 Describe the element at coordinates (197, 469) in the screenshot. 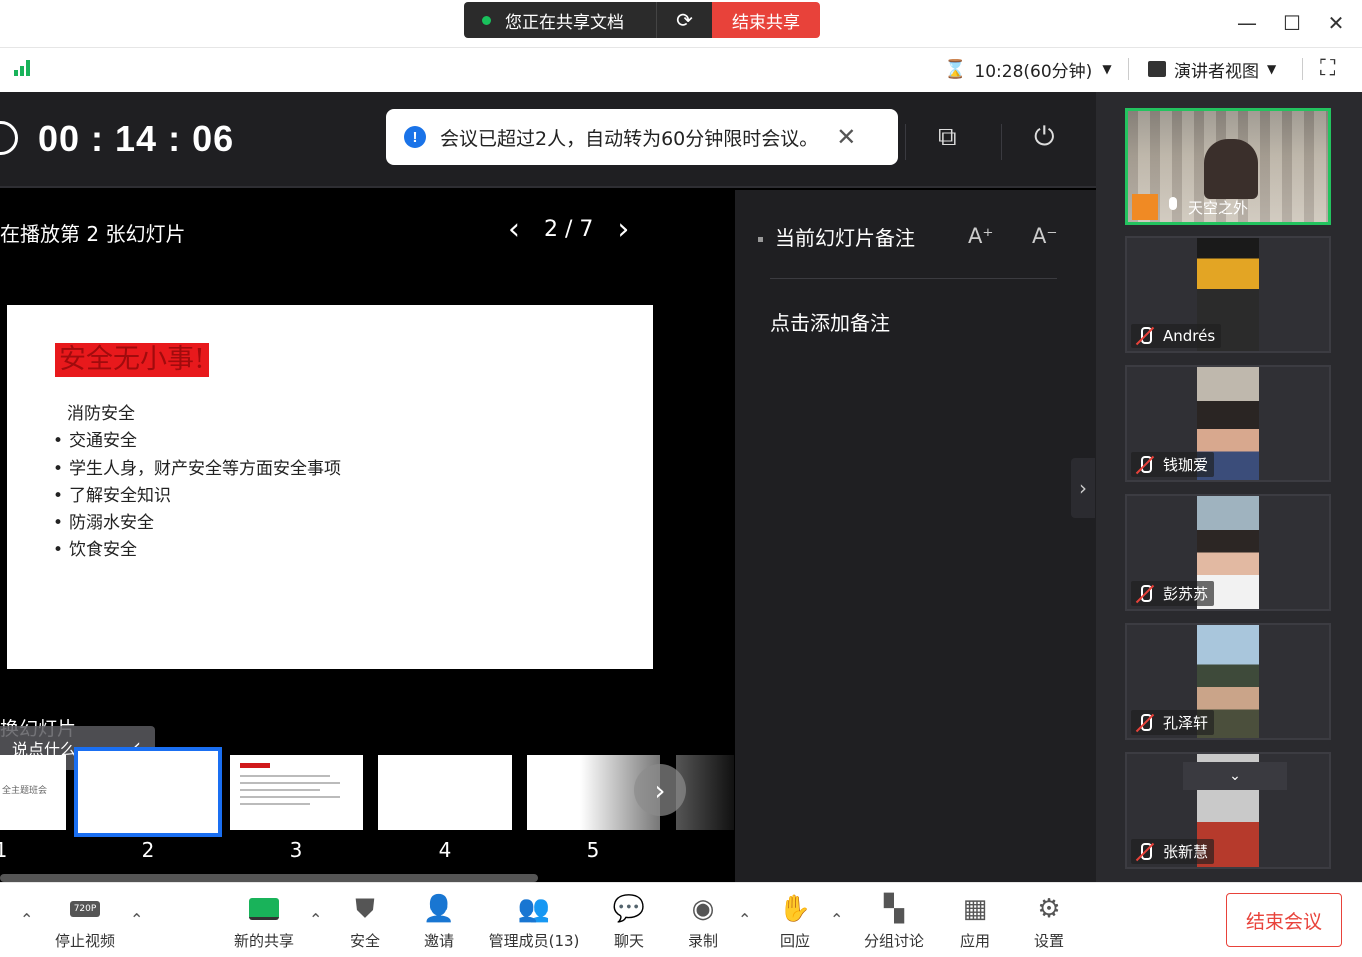

I see `slide-bullet: 学生人身，财产安全等方面安全事项` at that location.